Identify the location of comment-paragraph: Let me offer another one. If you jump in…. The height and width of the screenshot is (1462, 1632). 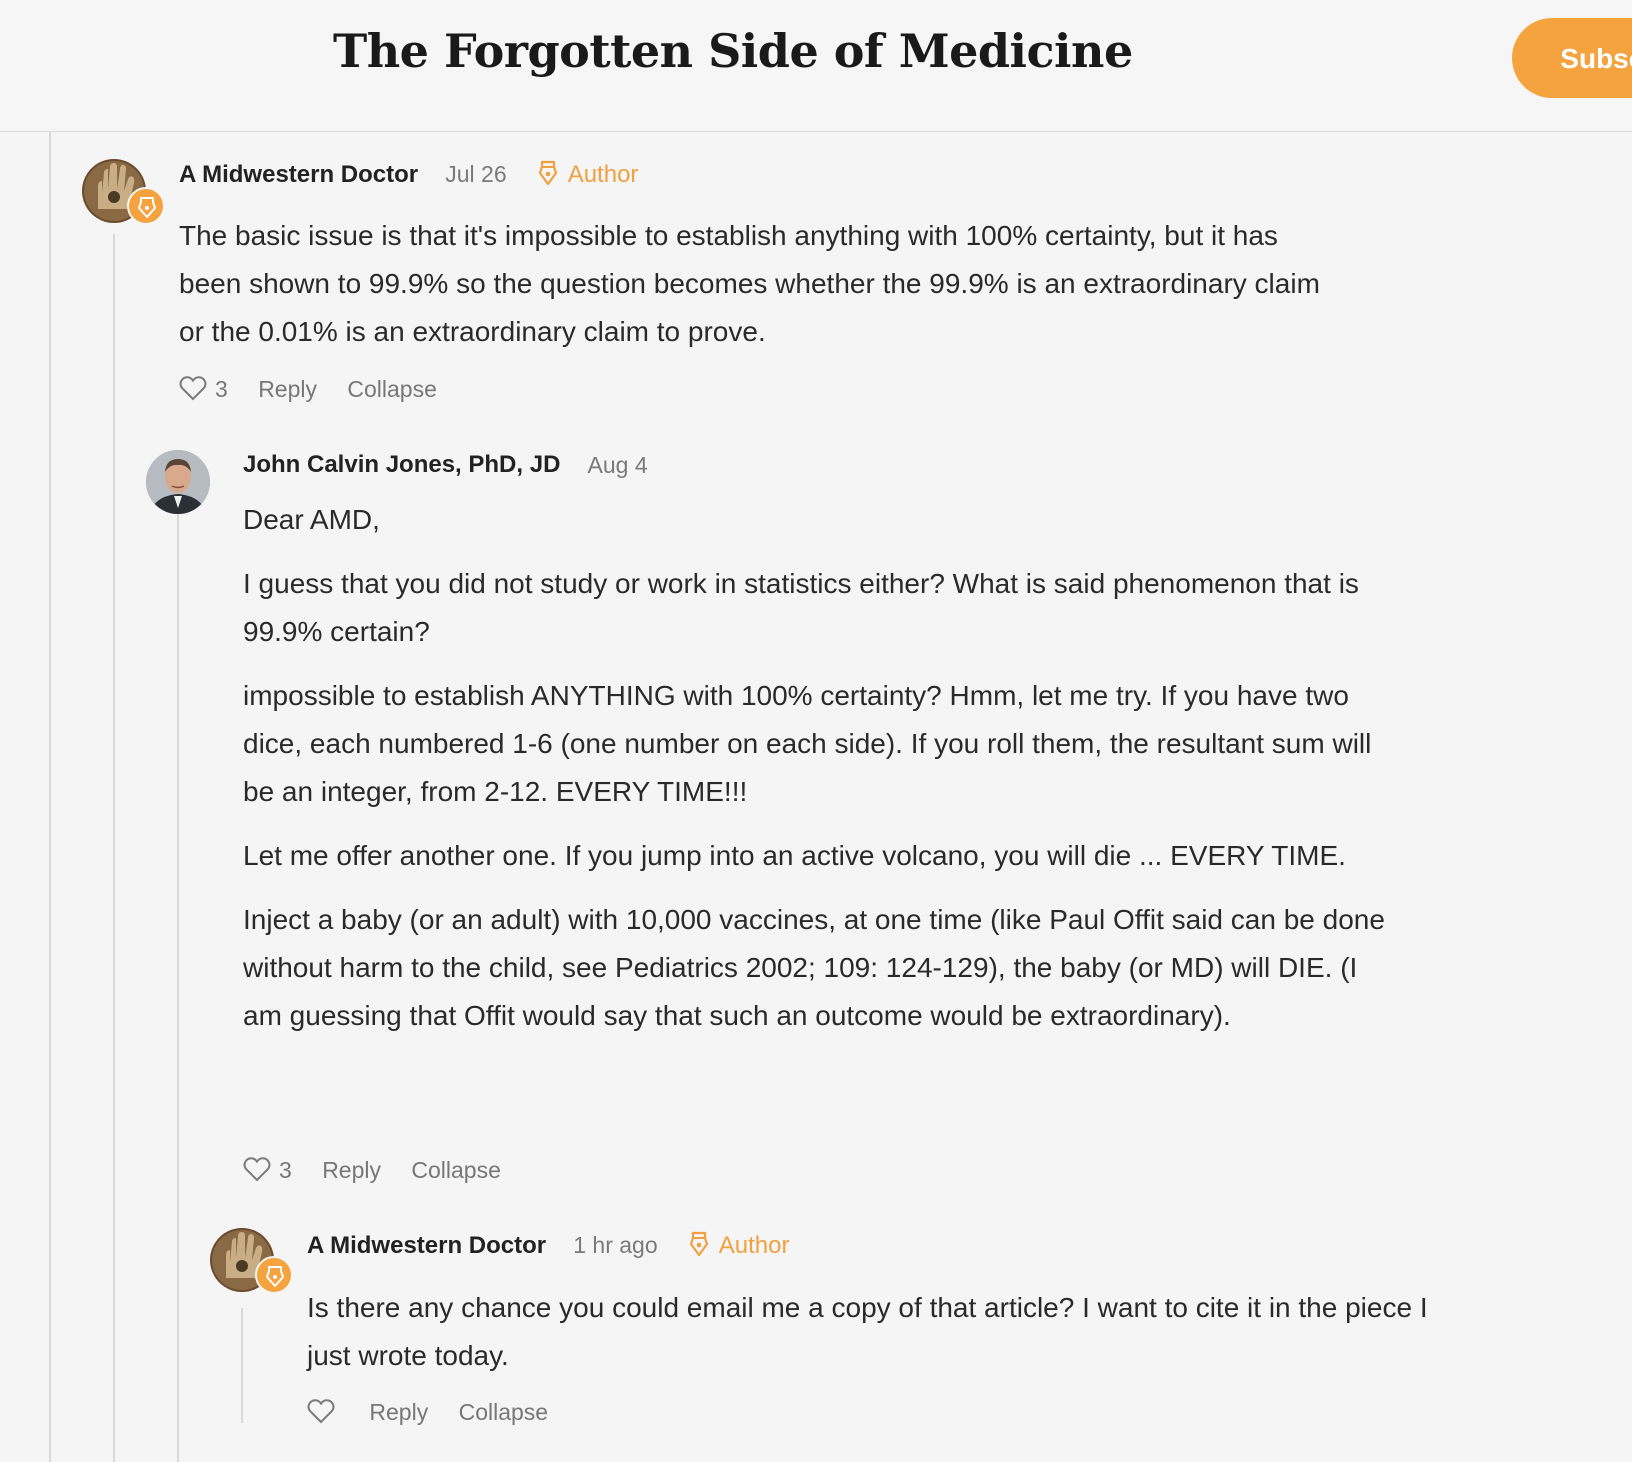
(794, 855).